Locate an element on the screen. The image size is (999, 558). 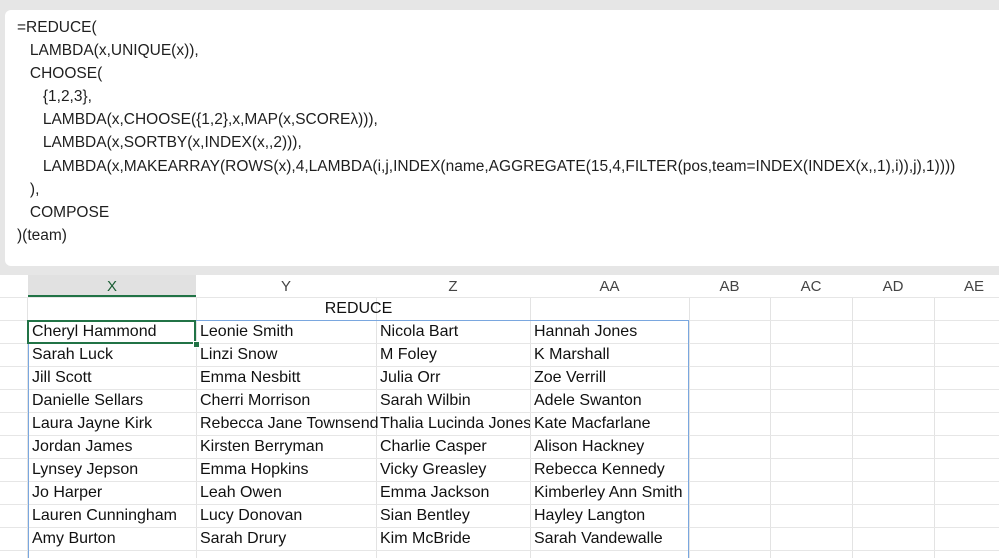
cell: Sian Bentley is located at coordinates (453, 515).